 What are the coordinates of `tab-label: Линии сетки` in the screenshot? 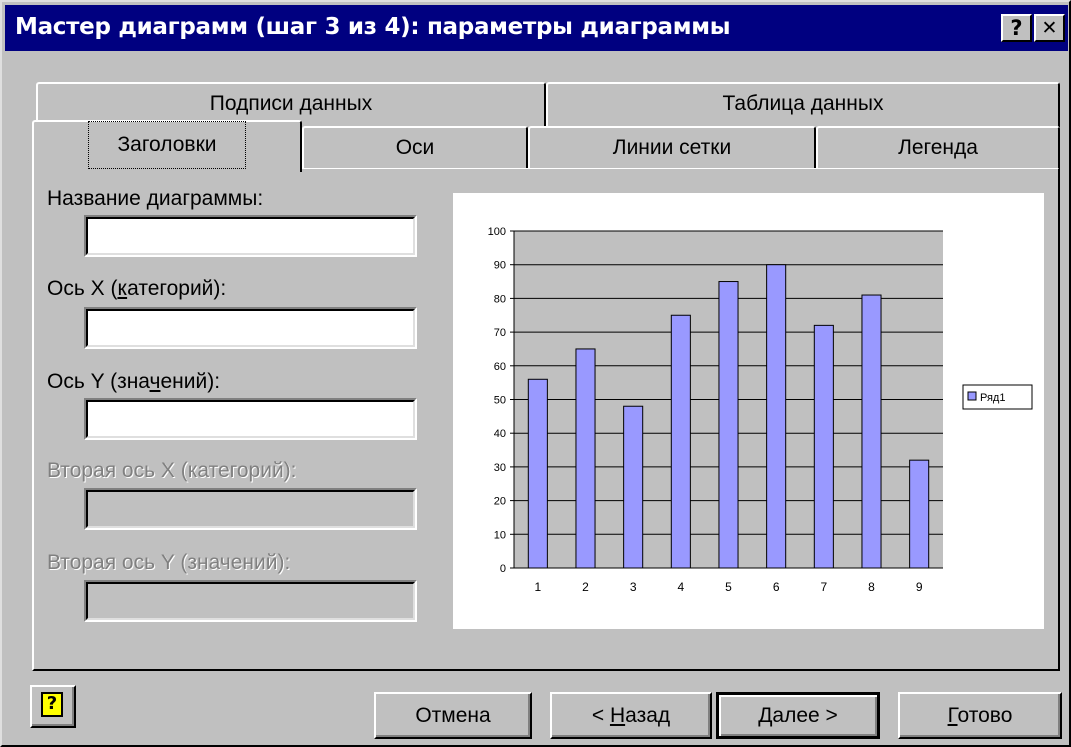 It's located at (672, 147).